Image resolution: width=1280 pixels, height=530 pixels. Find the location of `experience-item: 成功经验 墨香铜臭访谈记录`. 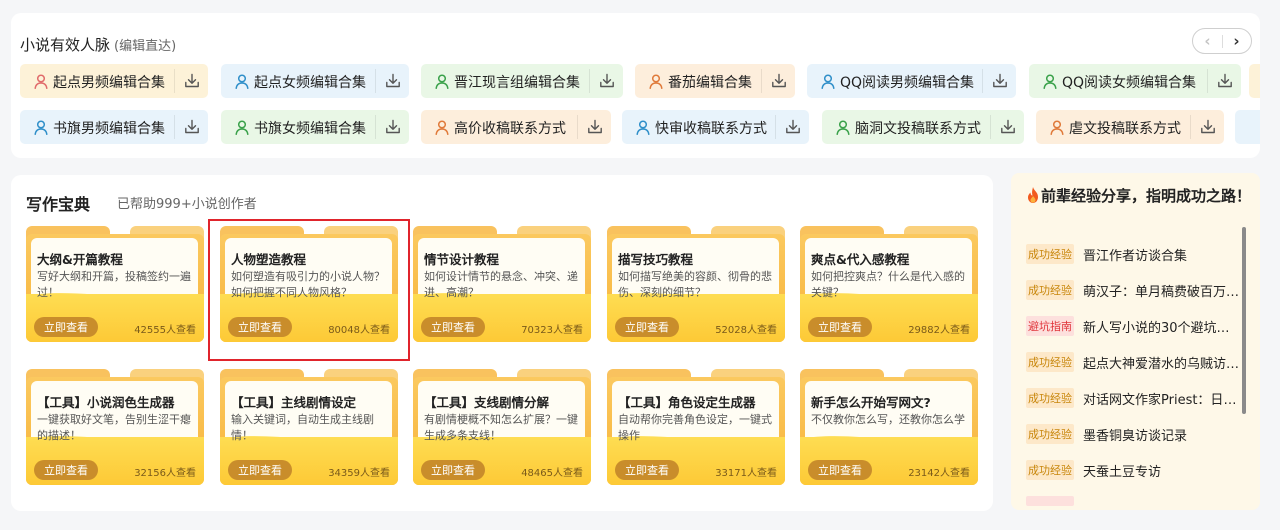

experience-item: 成功经验 墨香铜臭访谈记录 is located at coordinates (1133, 434).